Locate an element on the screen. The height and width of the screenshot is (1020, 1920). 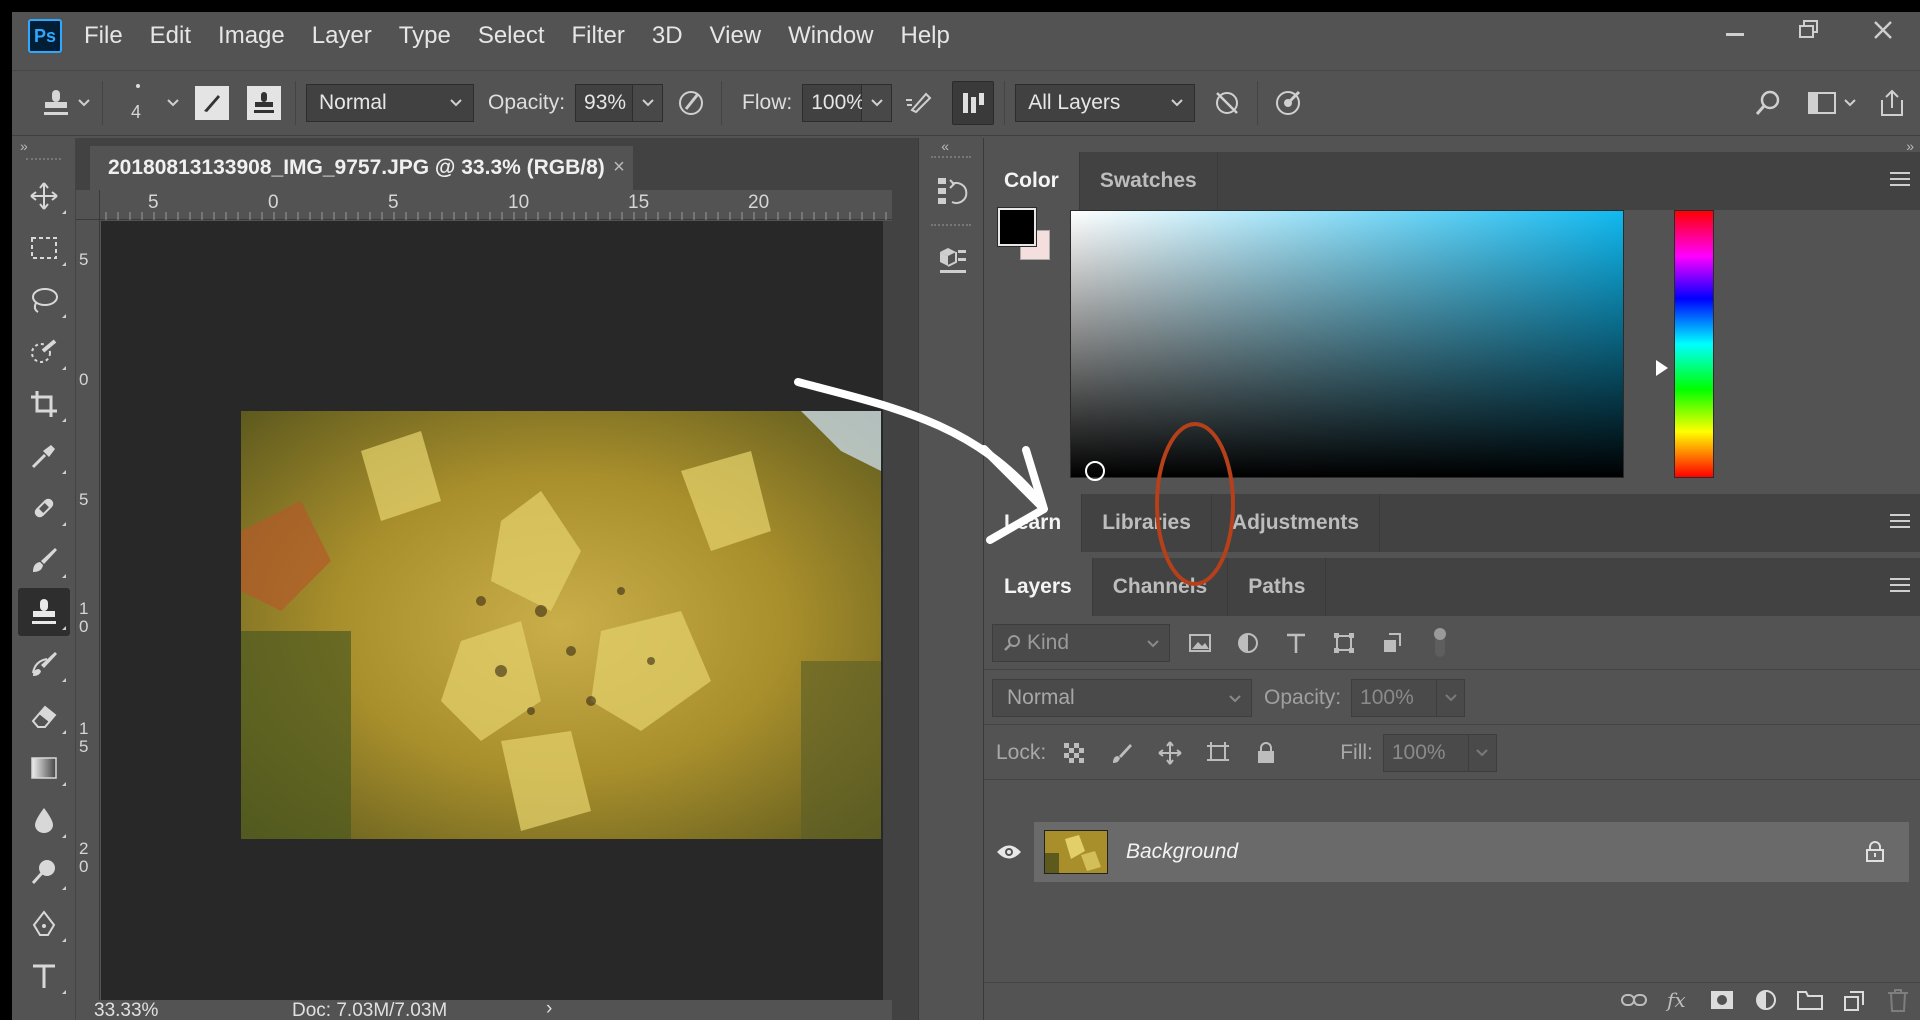
layer-opacity-input: 100% is located at coordinates (1394, 697).